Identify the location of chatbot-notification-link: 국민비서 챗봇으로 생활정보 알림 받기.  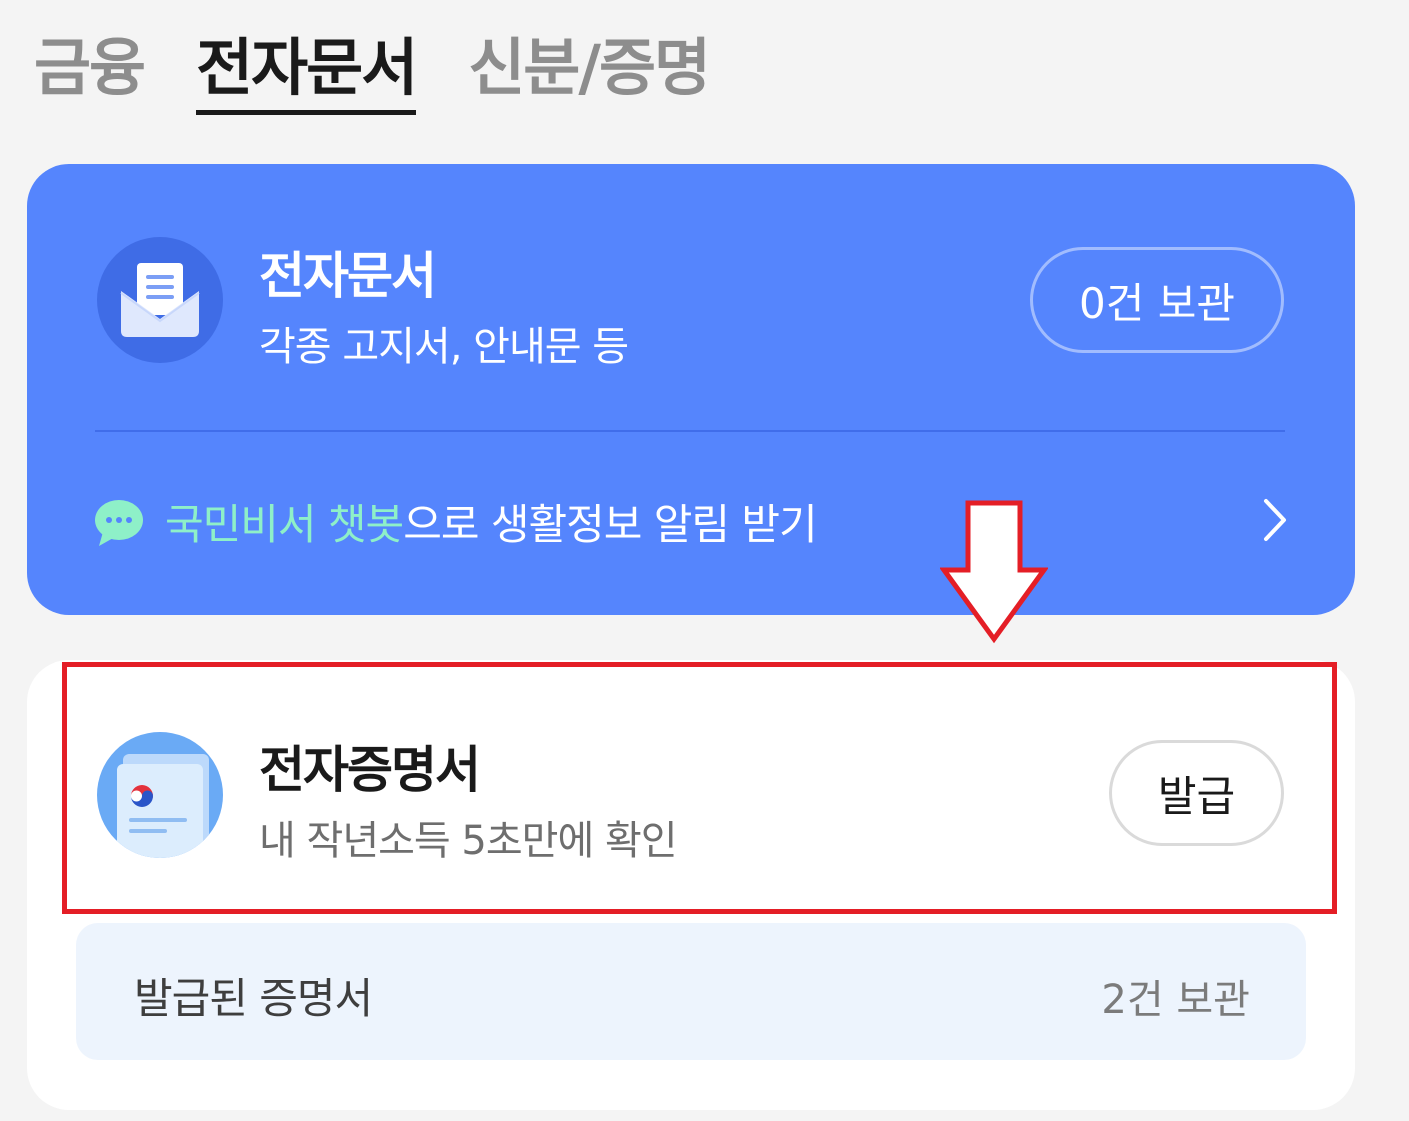
(690, 524).